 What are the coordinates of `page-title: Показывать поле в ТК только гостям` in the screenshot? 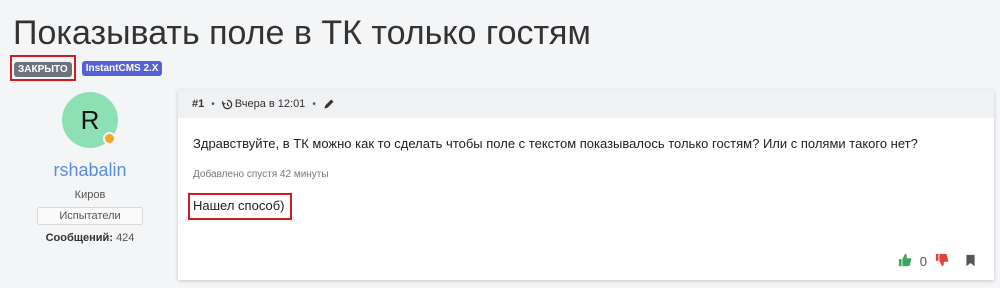 It's located at (302, 33).